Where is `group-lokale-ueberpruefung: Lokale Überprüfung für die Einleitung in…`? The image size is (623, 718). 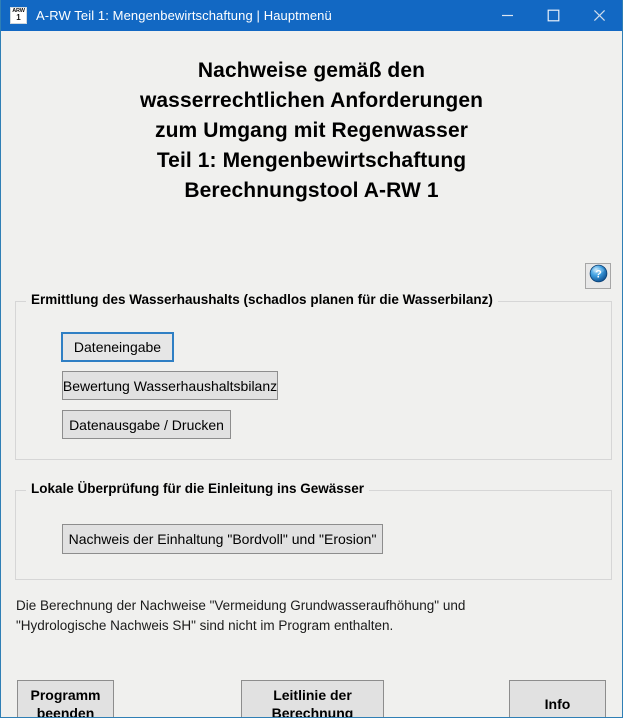 group-lokale-ueberpruefung: Lokale Überprüfung für die Einleitung in… is located at coordinates (313, 530).